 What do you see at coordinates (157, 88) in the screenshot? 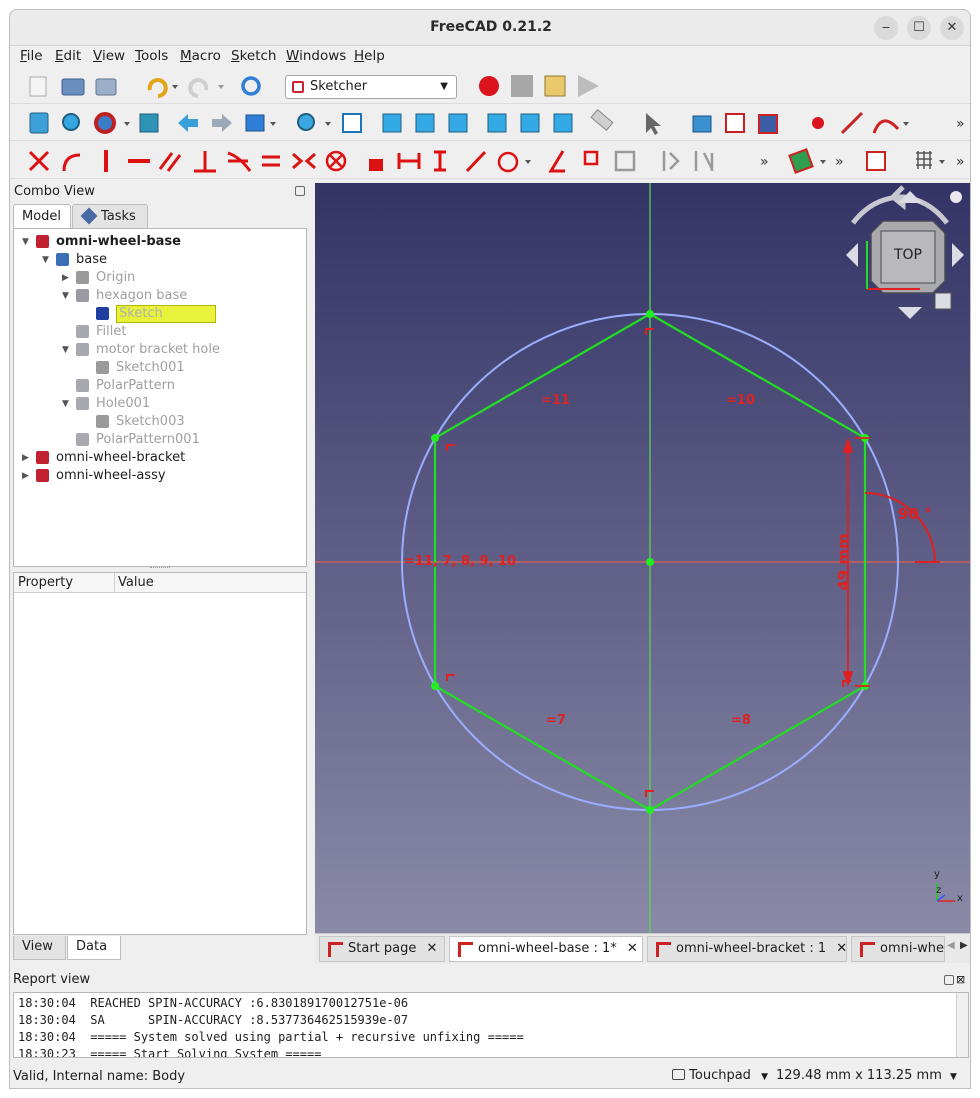
I see `undo-icon` at bounding box center [157, 88].